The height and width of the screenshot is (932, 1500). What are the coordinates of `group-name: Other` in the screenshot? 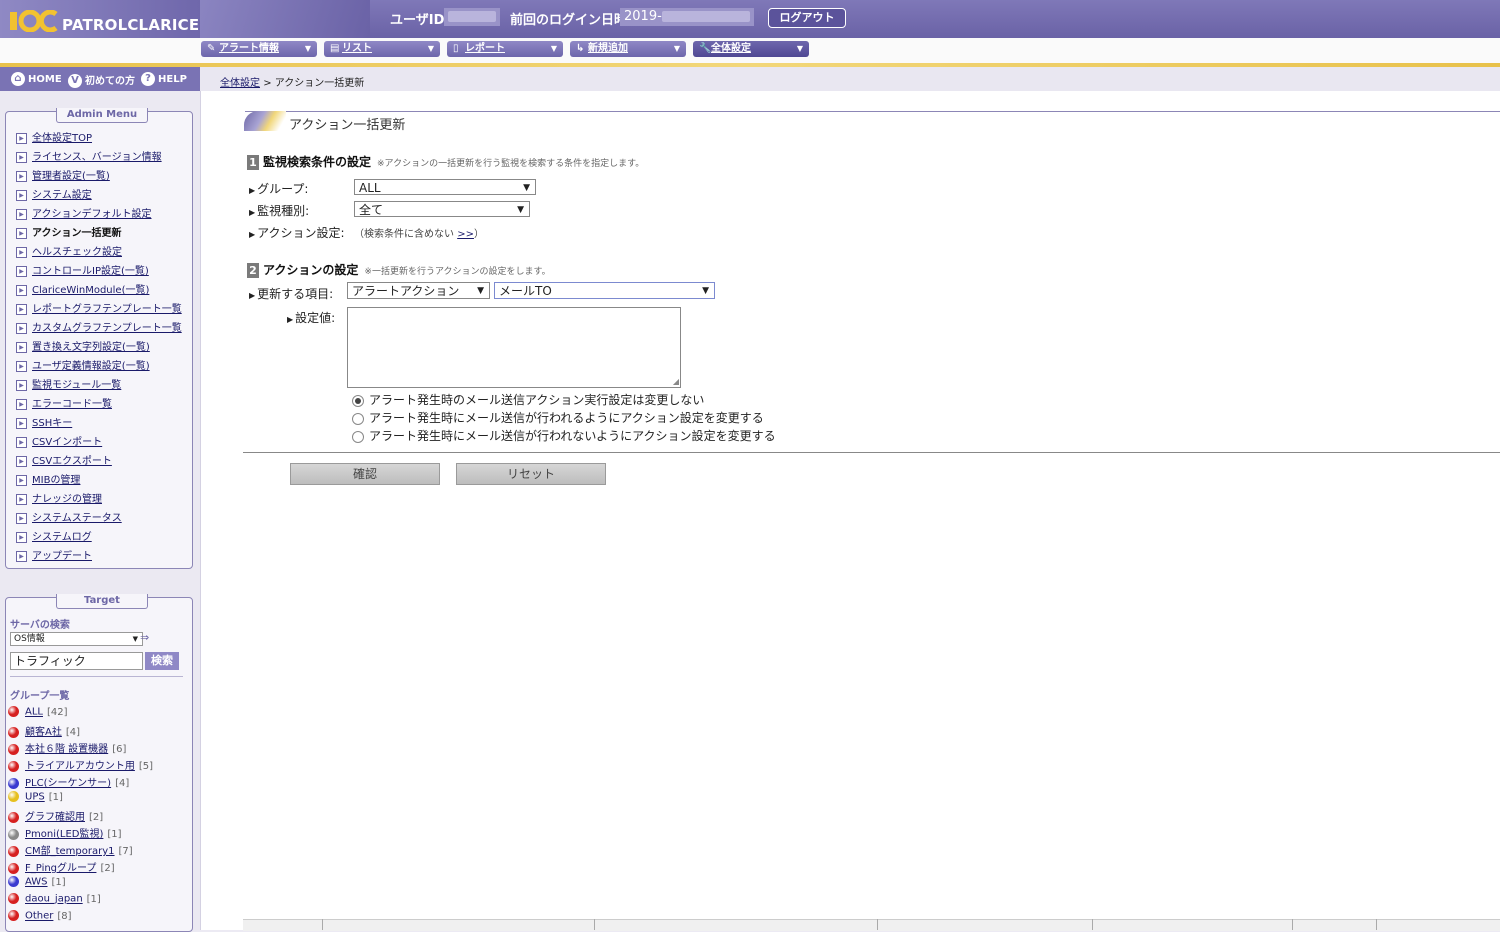 It's located at (39, 916).